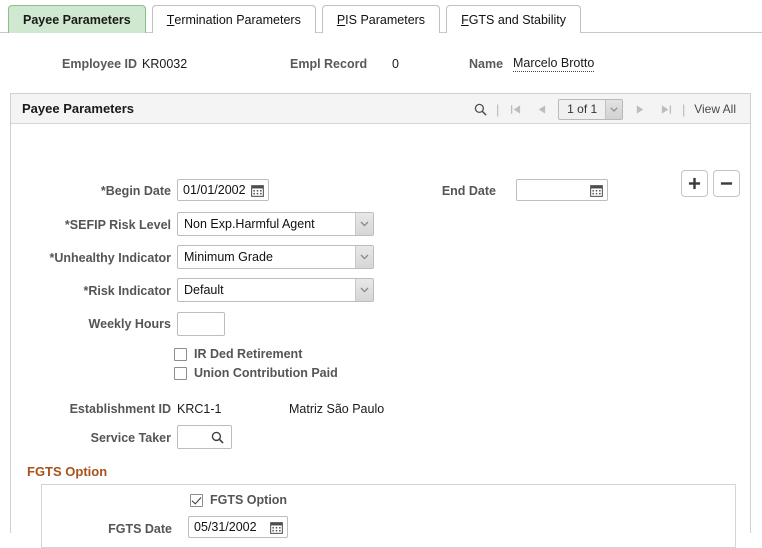 The image size is (762, 548). I want to click on weekly-hours-input, so click(201, 324).